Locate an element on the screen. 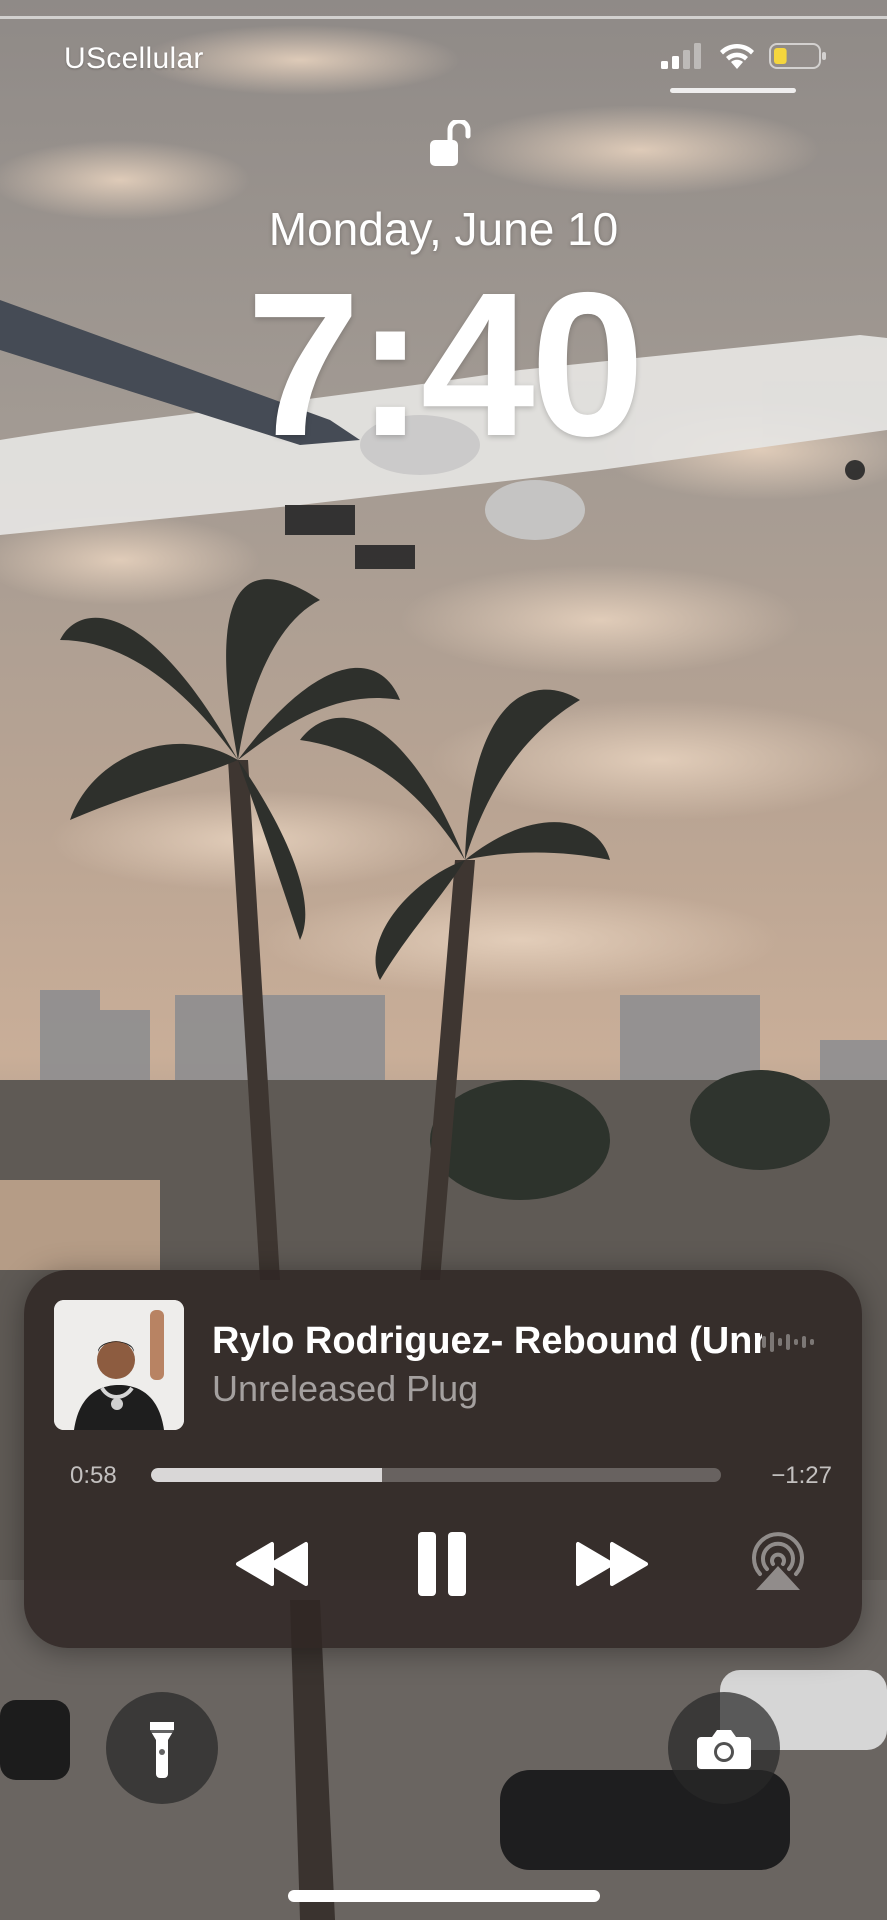 This screenshot has width=887, height=1920. track-title: Rylo Rodriguez- Rebound (Unreleased) is located at coordinates (487, 1341).